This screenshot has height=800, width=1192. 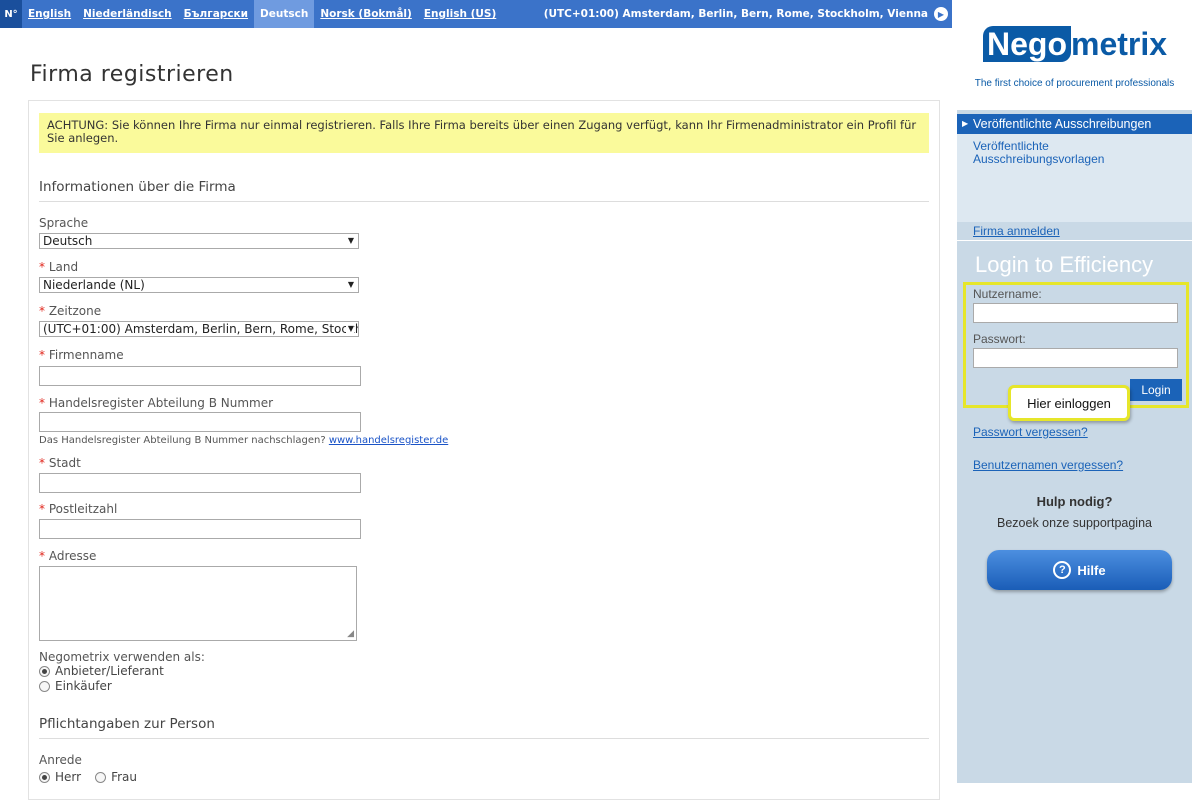 I want to click on timezone-label: * Zeitzone, so click(x=70, y=311).